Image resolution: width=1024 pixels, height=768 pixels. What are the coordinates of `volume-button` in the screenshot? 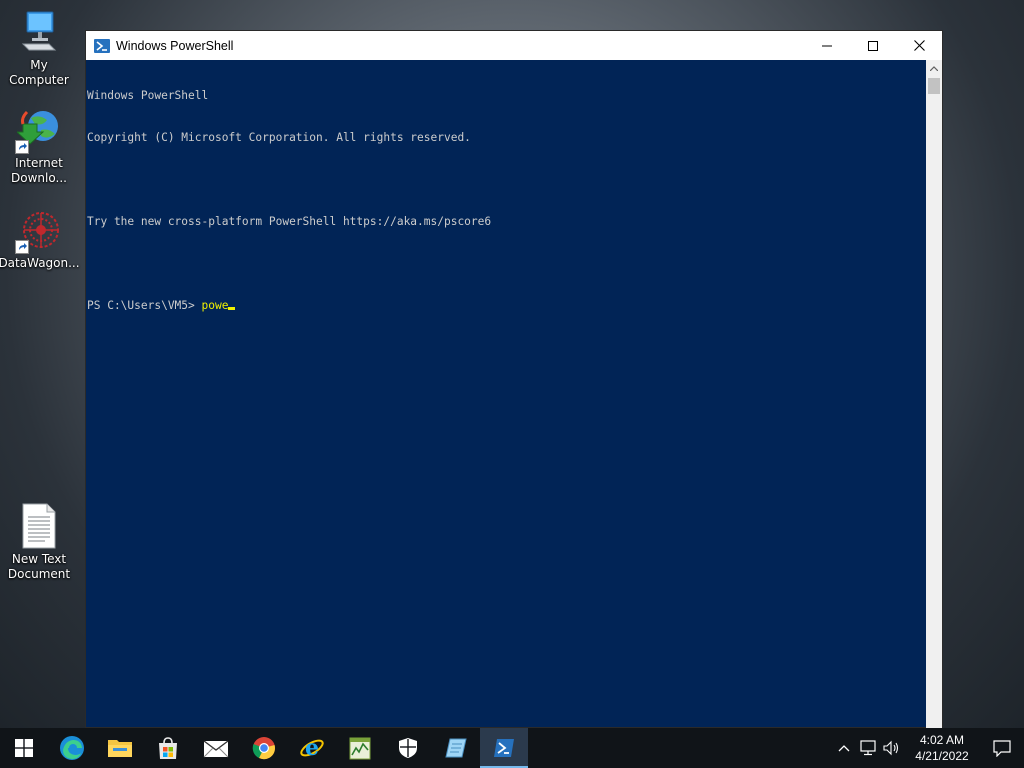 It's located at (892, 748).